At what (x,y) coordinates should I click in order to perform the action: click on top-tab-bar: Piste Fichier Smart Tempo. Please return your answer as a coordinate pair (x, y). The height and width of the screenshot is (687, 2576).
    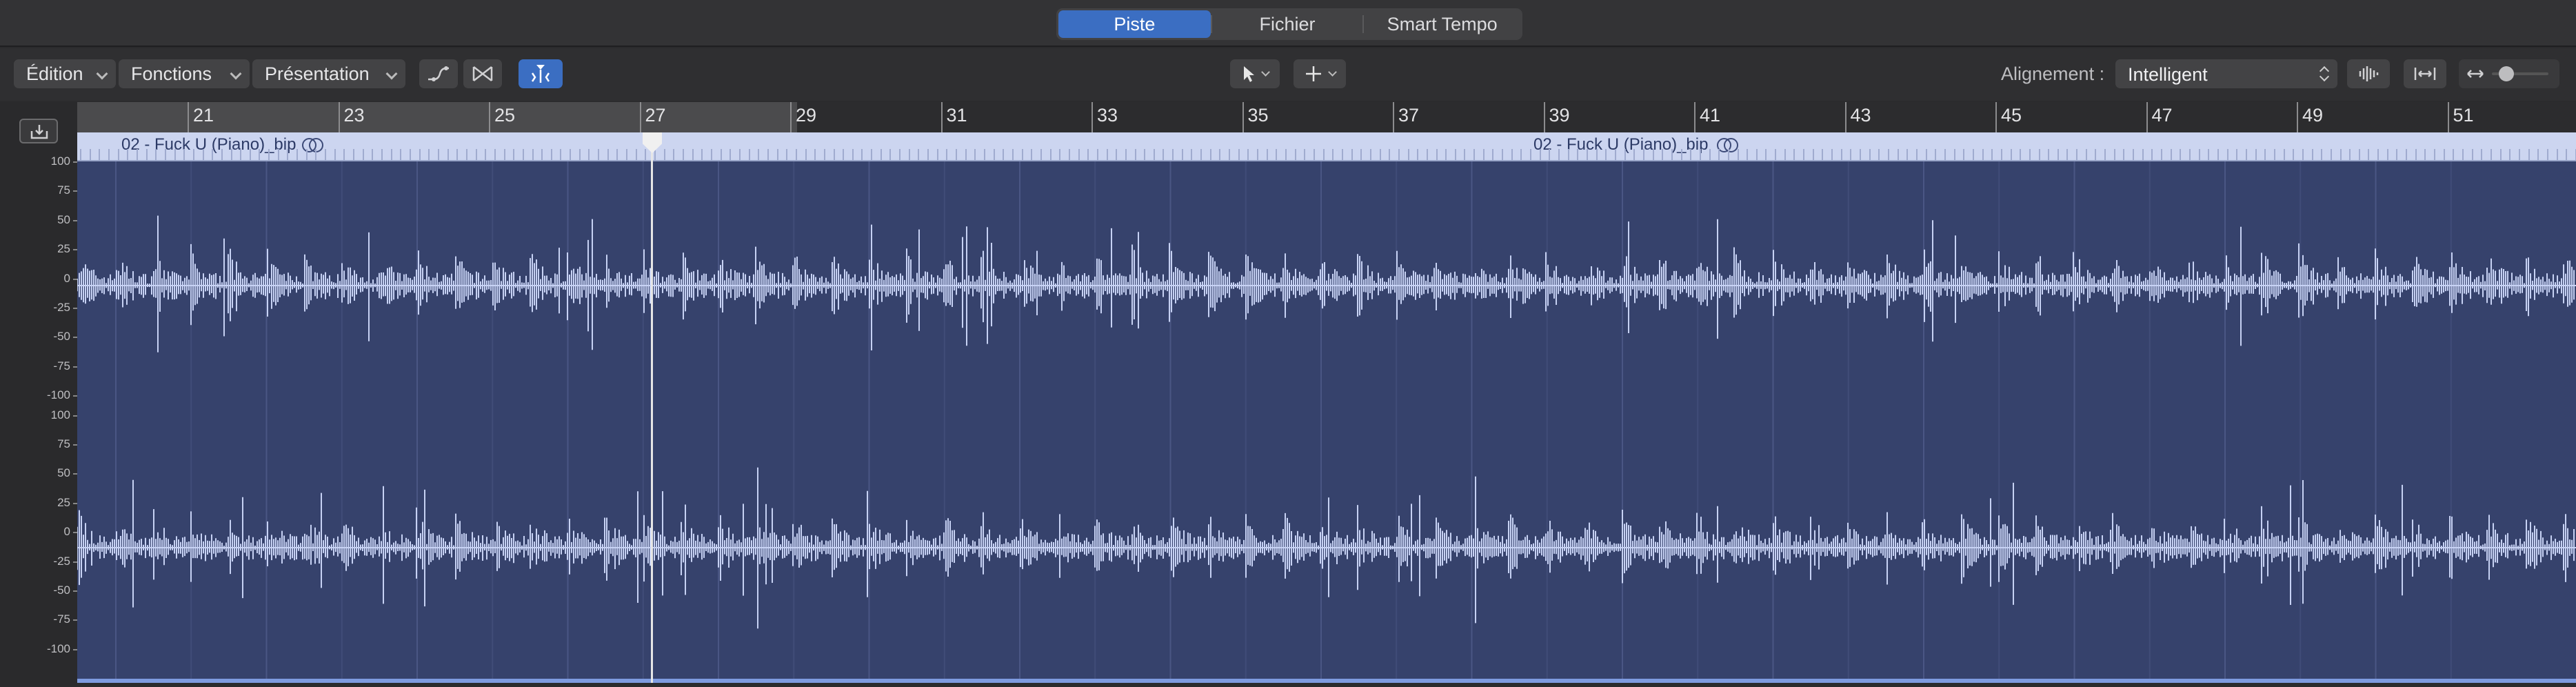
    Looking at the image, I should click on (1288, 23).